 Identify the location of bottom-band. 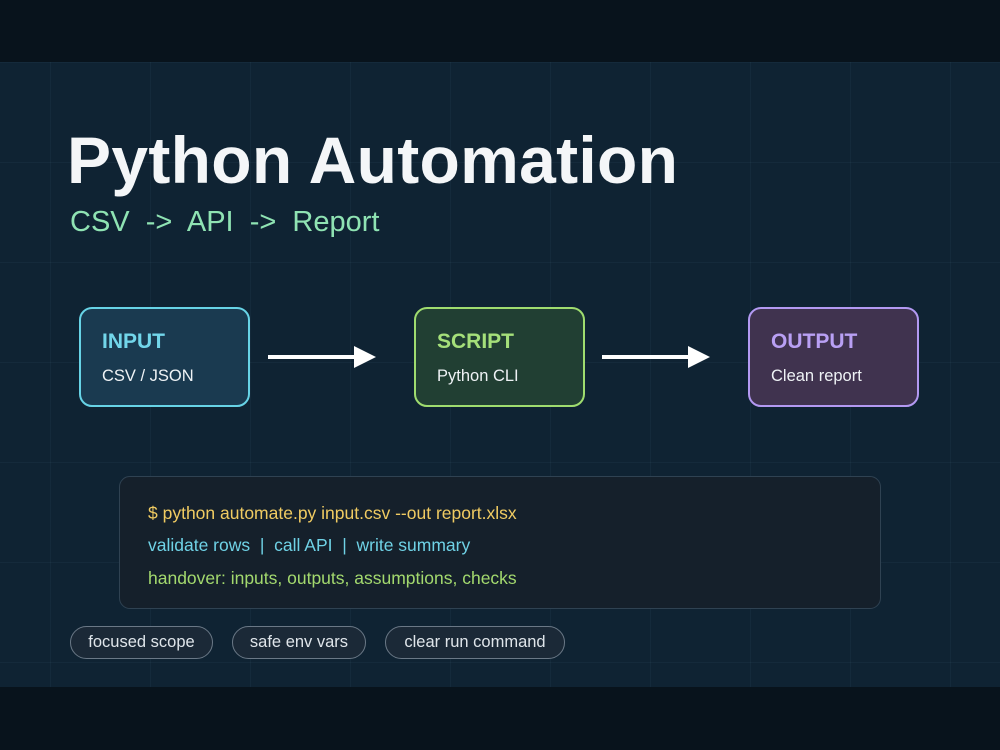
(500, 718).